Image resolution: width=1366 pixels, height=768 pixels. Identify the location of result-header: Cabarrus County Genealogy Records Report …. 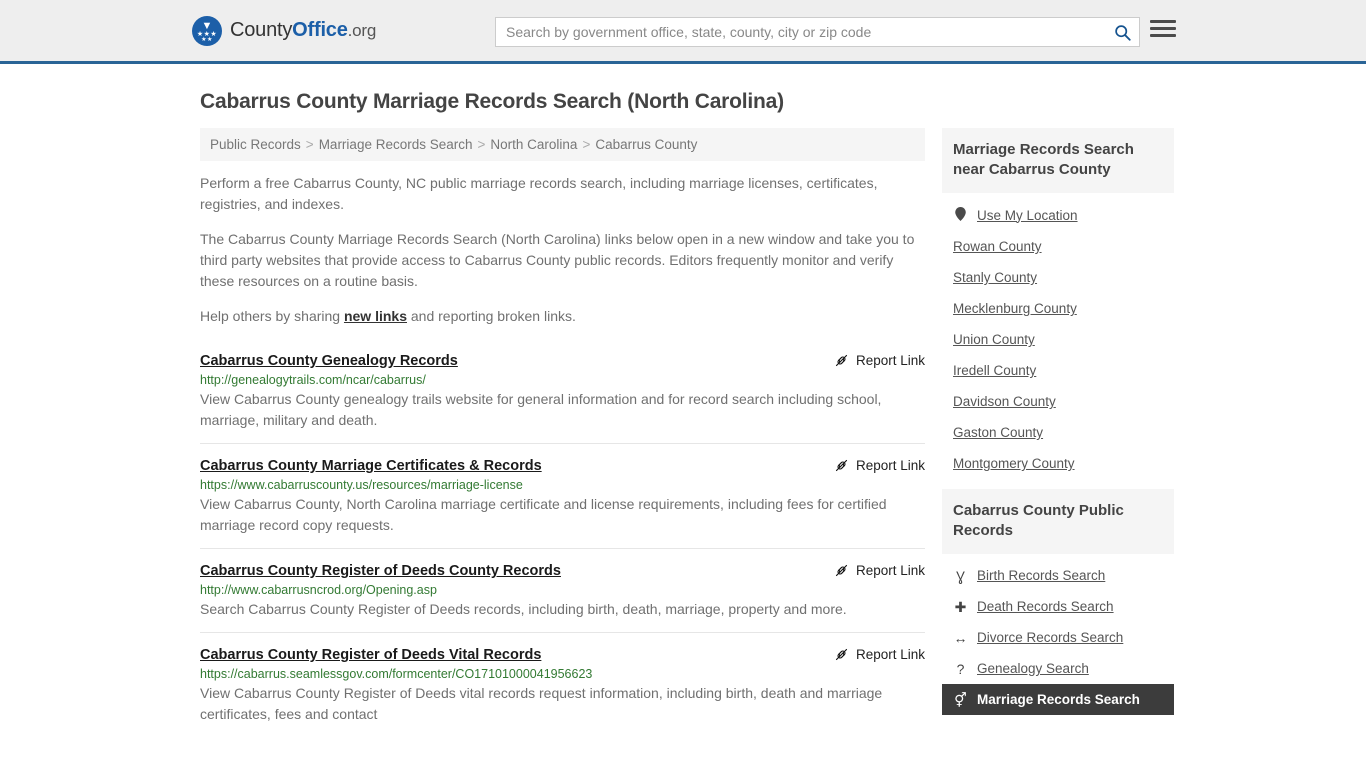
(562, 361).